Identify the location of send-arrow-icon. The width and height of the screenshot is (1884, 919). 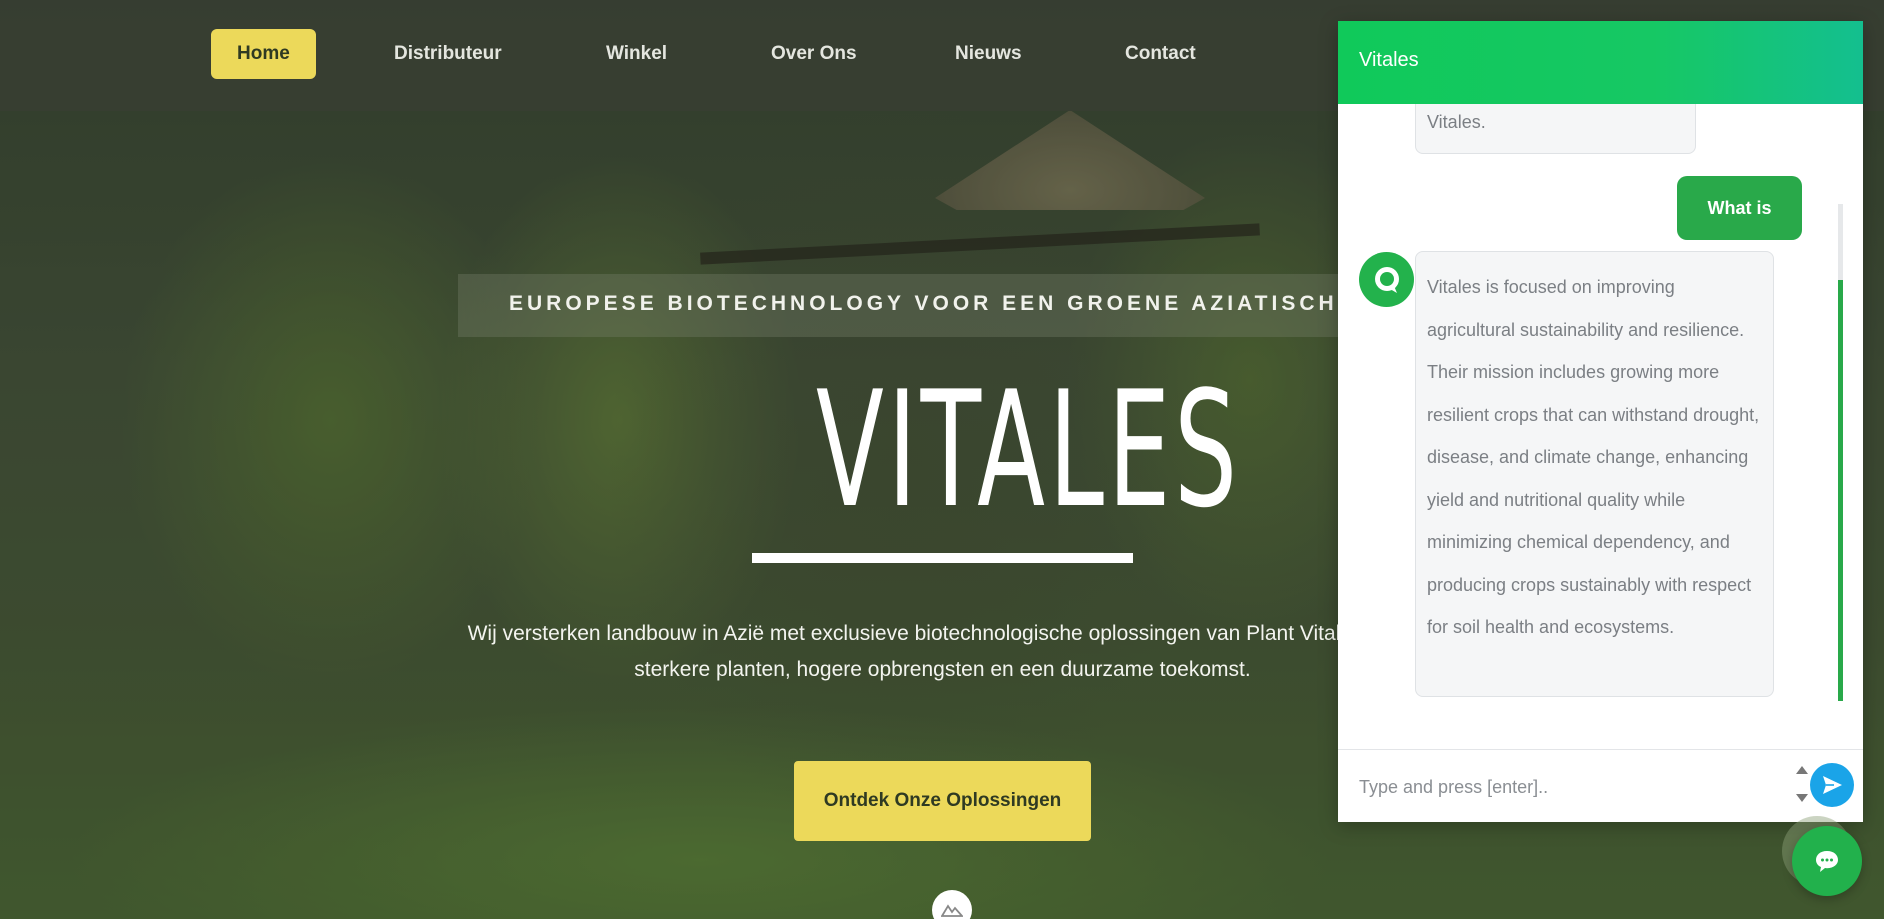
(1832, 785).